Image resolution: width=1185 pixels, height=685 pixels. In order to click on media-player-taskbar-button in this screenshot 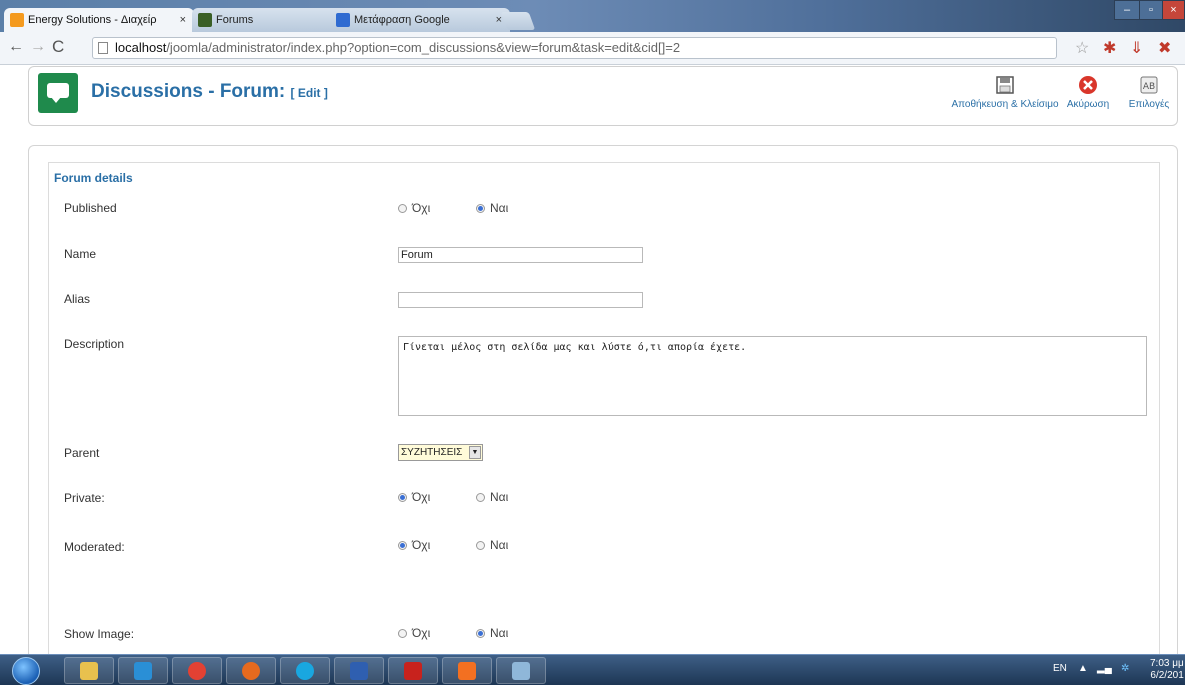, I will do `click(143, 670)`.